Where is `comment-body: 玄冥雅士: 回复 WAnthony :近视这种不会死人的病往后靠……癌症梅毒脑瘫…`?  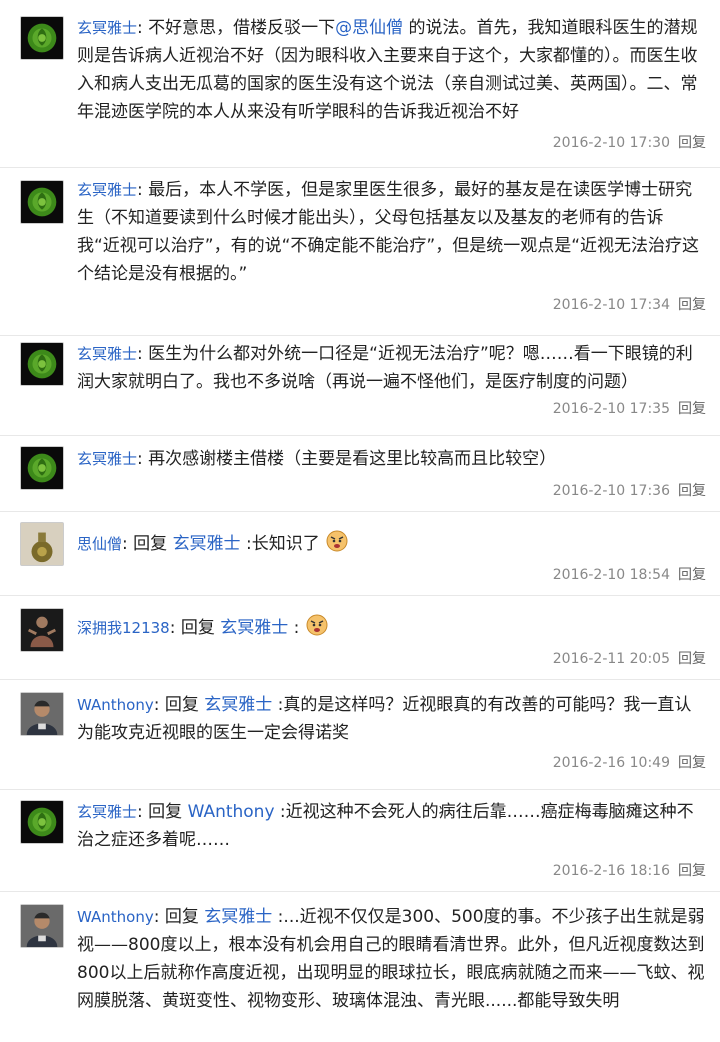 comment-body: 玄冥雅士: 回复 WAnthony :近视这种不会死人的病往后靠……癌症梅毒脑瘫… is located at coordinates (385, 826).